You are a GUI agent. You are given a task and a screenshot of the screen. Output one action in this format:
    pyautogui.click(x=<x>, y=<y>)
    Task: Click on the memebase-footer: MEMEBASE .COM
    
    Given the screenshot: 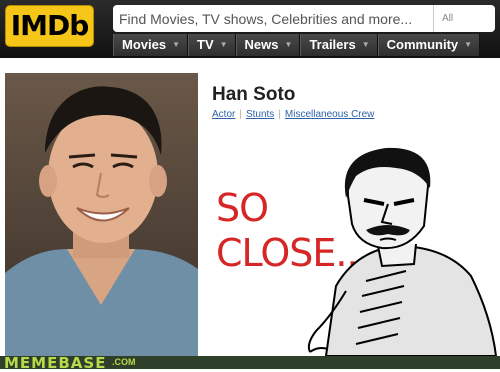 What is the action you would take?
    pyautogui.click(x=250, y=363)
    